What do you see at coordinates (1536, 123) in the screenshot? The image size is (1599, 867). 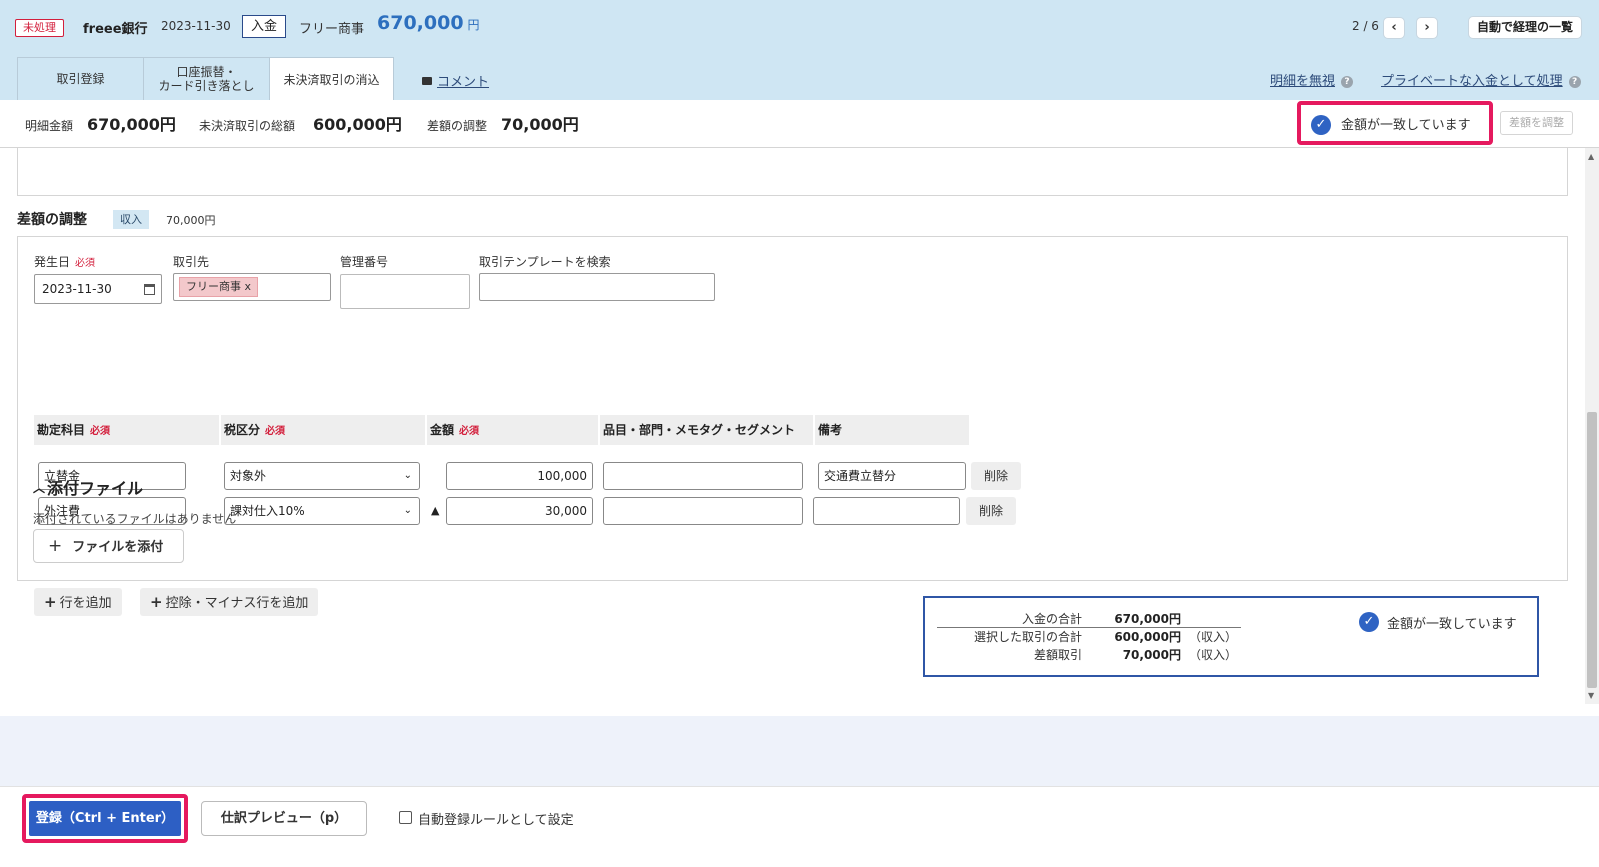 I see `adjust-difference-button: 差額を調整` at bounding box center [1536, 123].